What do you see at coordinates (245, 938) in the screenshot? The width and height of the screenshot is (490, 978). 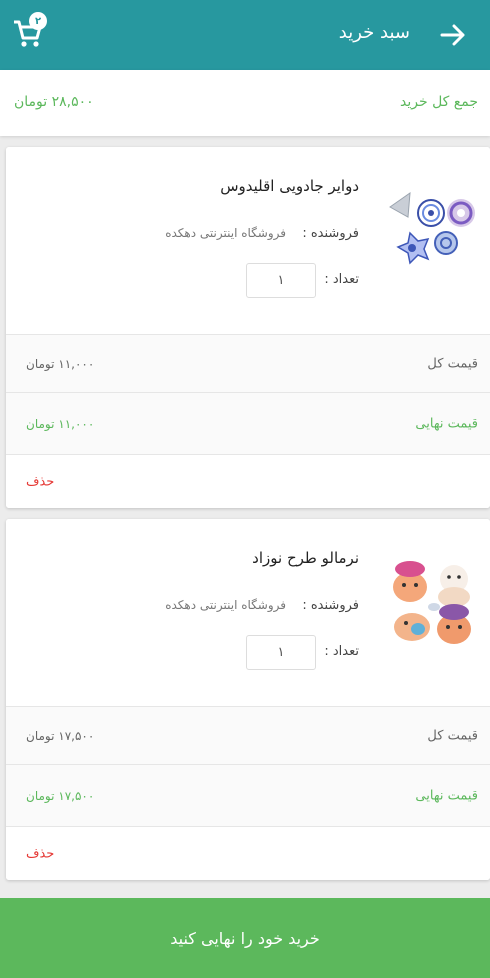 I see `checkout-button: خرید خود را نهایی کنید` at bounding box center [245, 938].